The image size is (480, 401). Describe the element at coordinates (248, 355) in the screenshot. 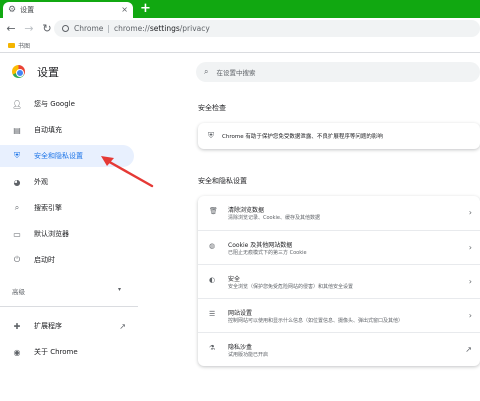

I see `row-description: 试用版功能已开启` at that location.